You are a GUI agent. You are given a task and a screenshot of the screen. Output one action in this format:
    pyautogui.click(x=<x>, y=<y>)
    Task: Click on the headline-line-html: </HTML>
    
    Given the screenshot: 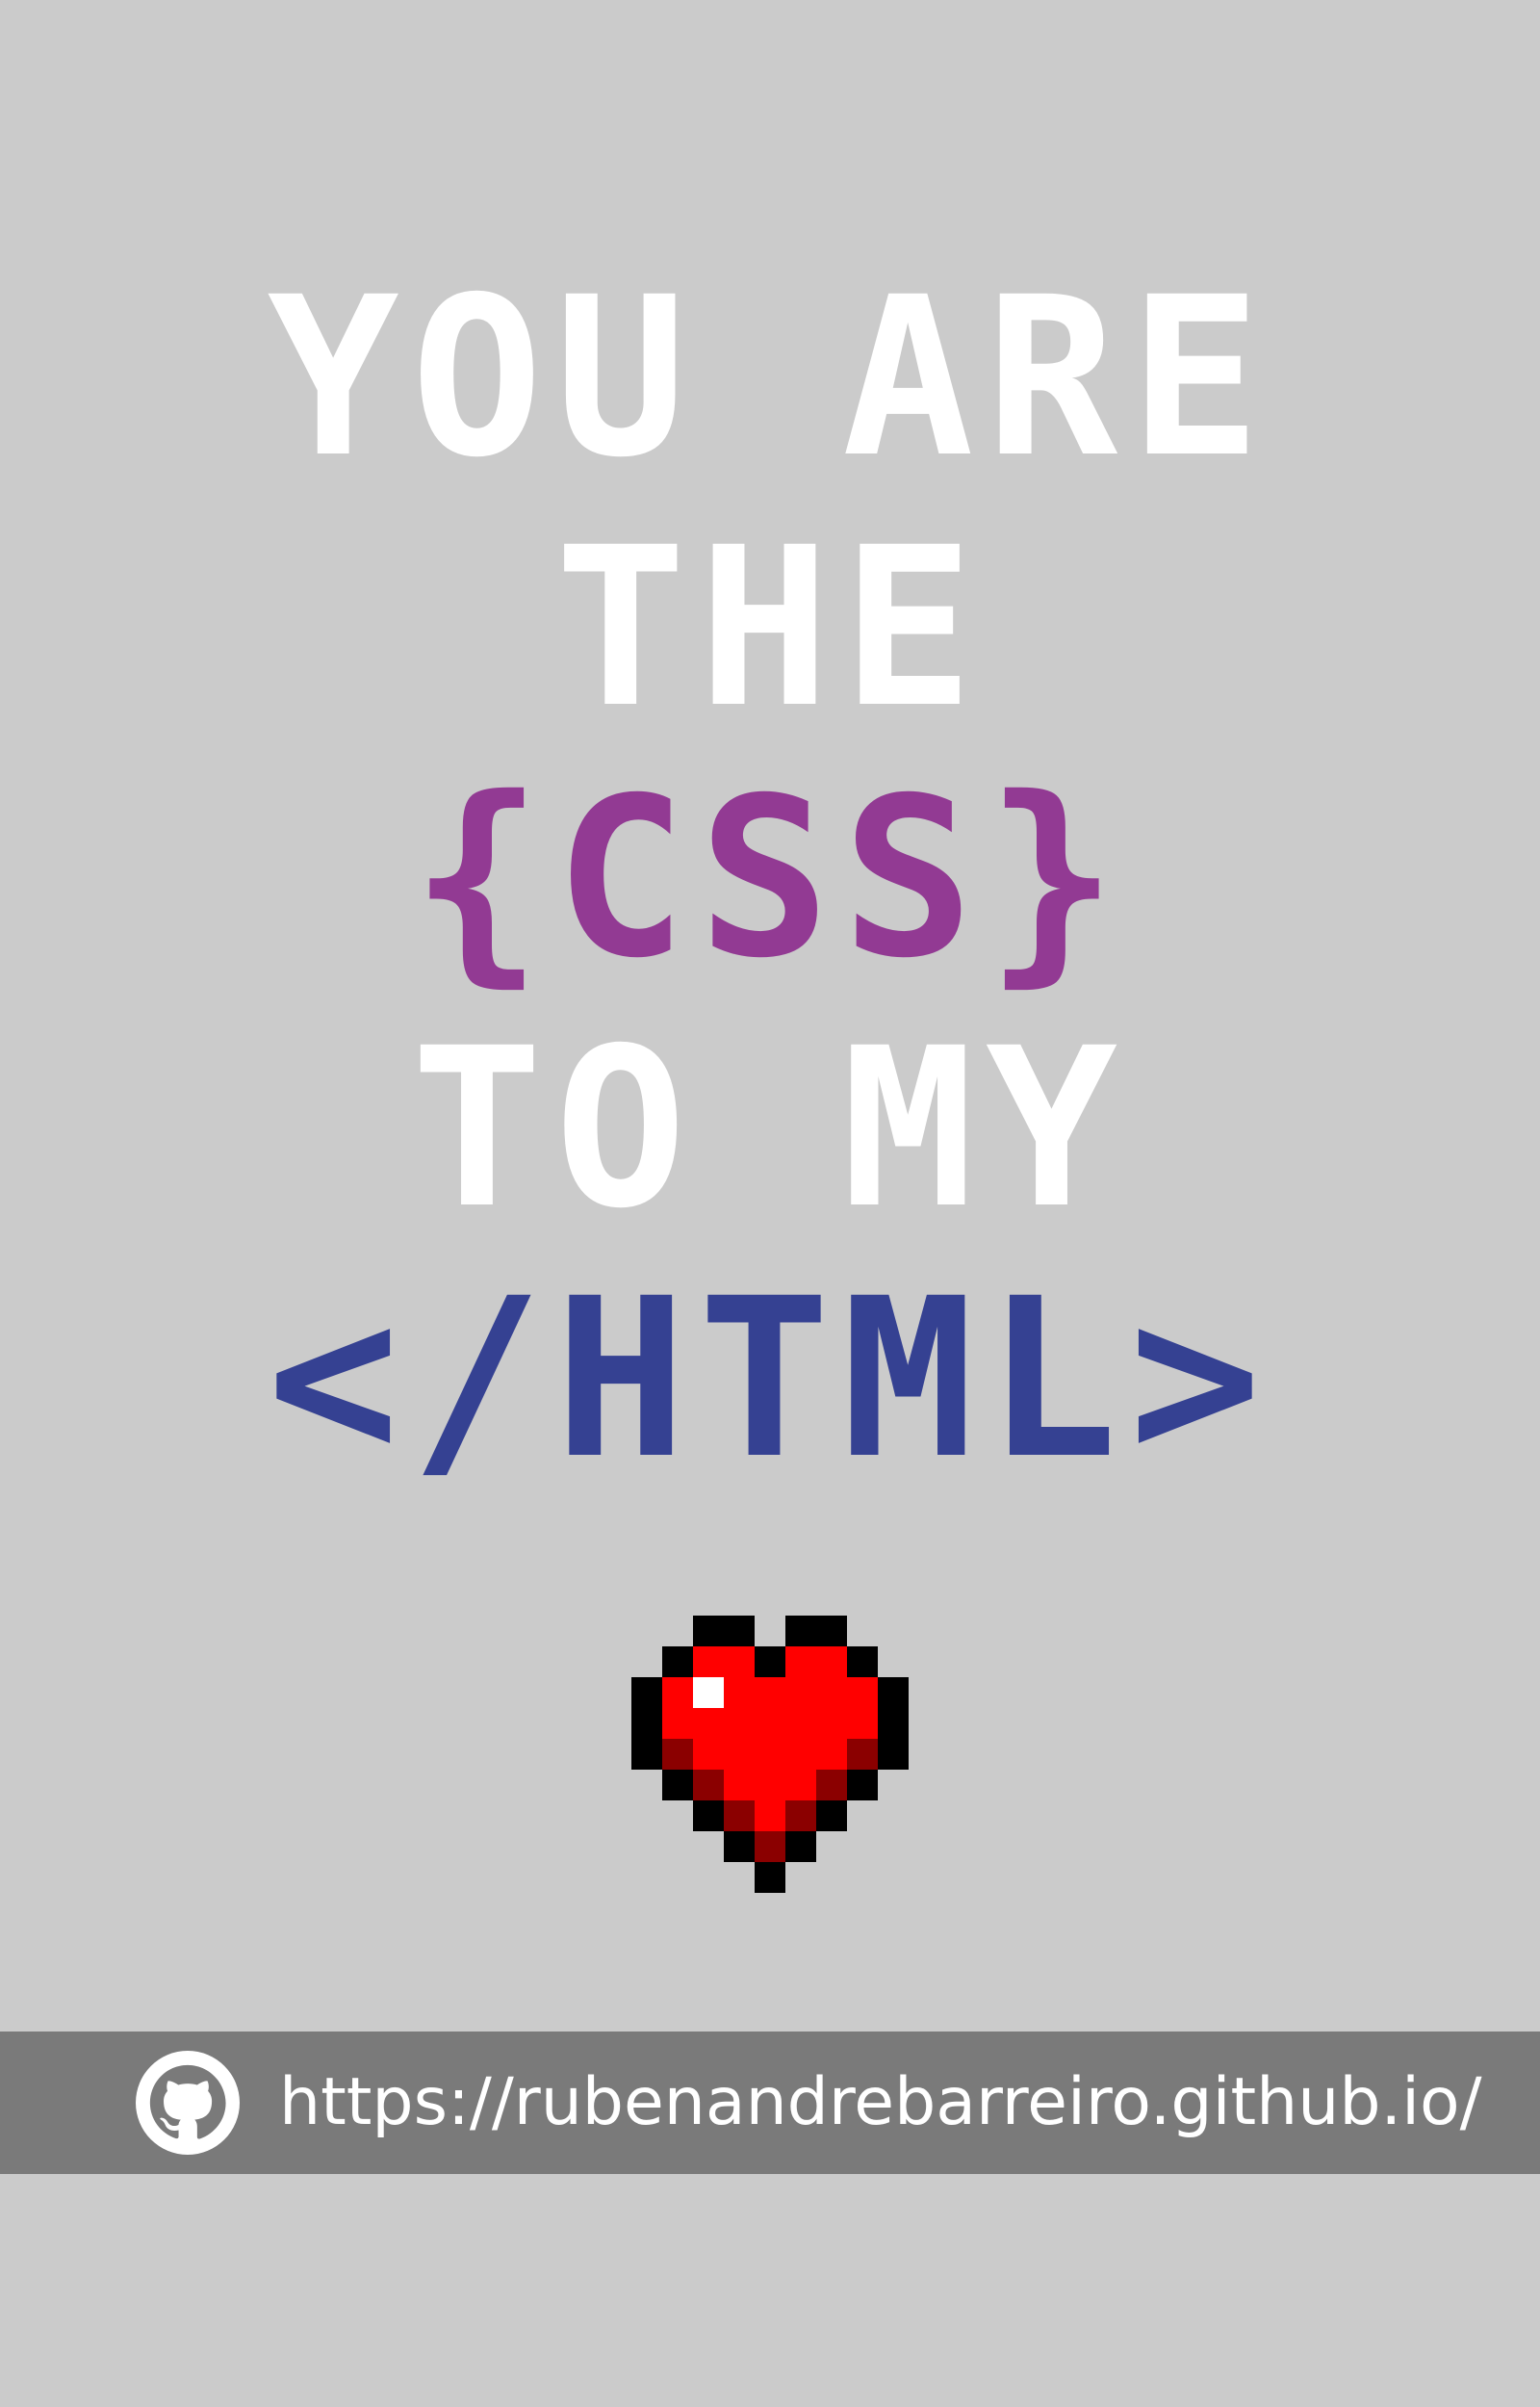 What is the action you would take?
    pyautogui.click(x=770, y=1379)
    